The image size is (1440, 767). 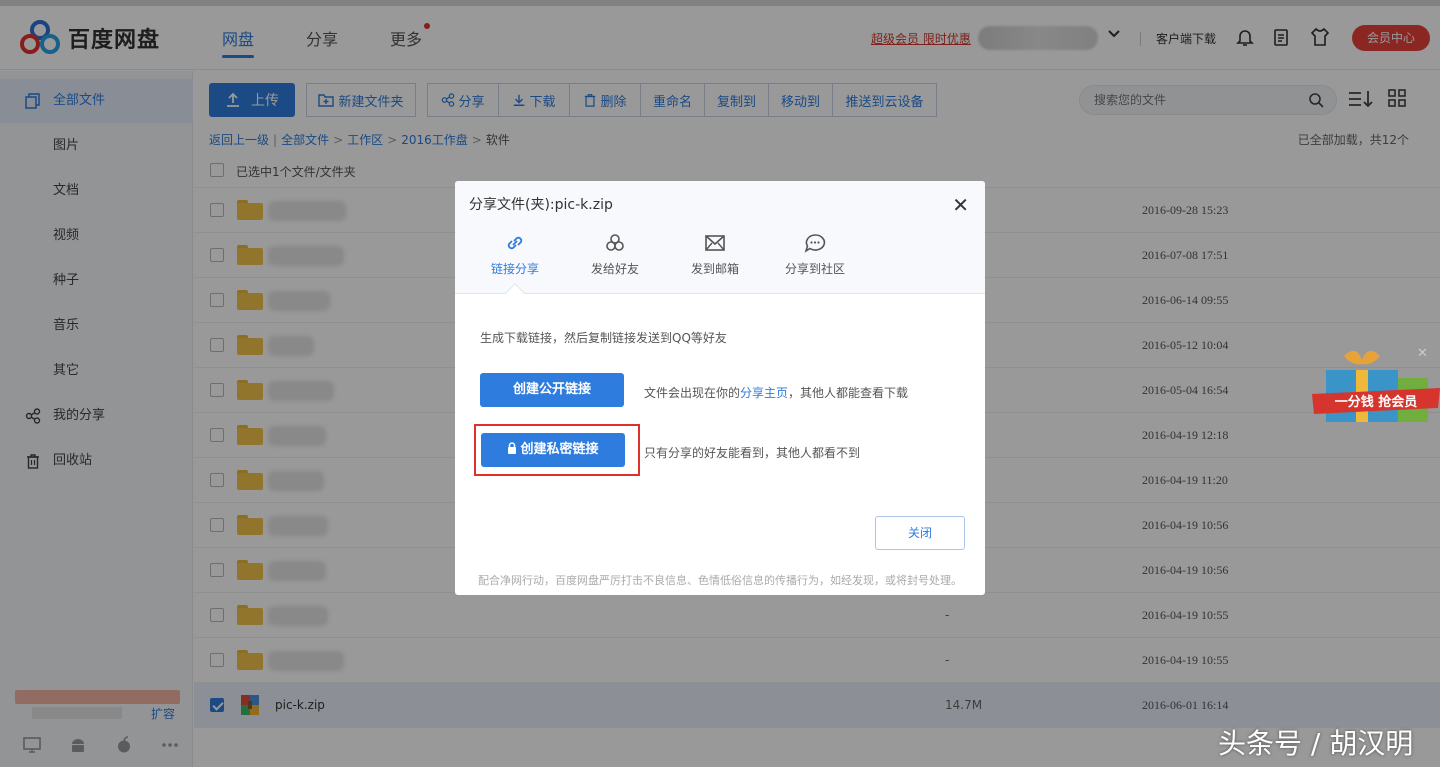 What do you see at coordinates (615, 242) in the screenshot?
I see `friends-icon` at bounding box center [615, 242].